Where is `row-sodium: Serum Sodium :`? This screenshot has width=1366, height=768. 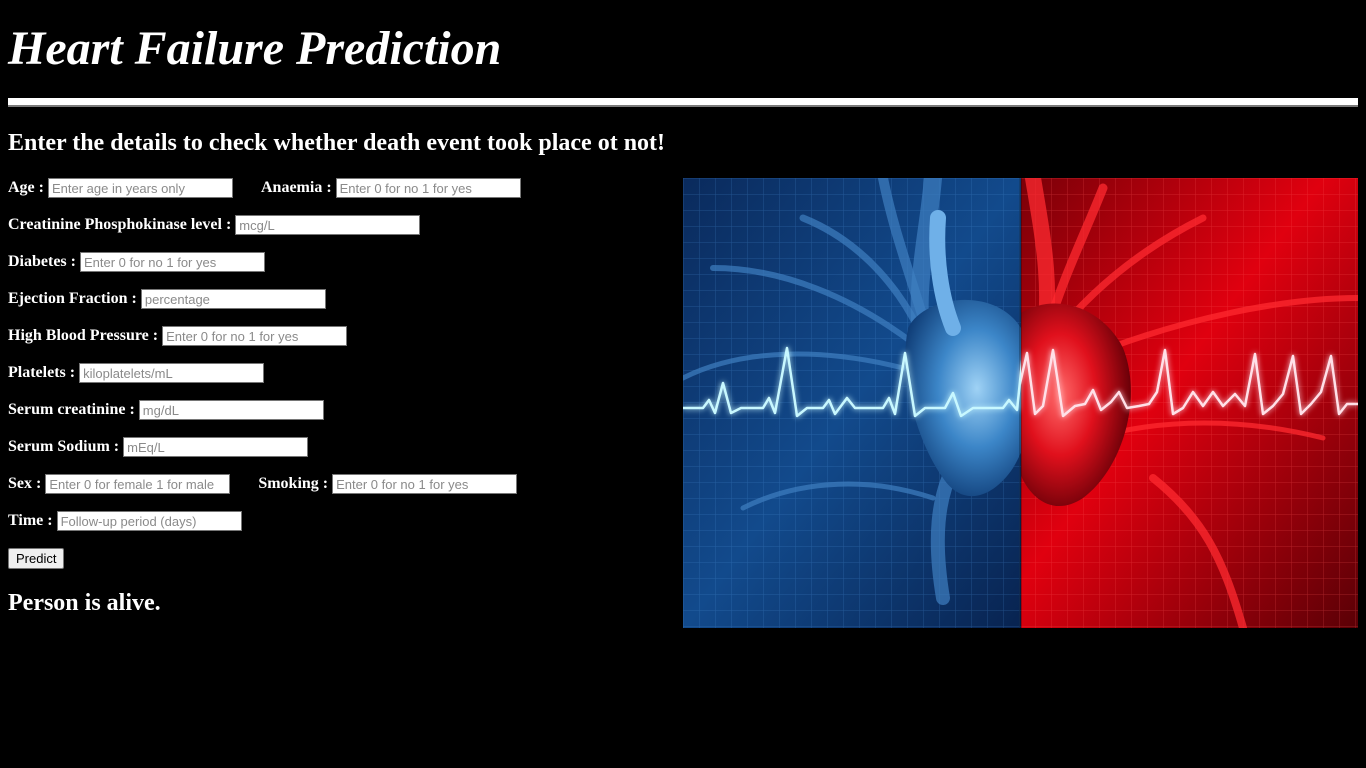 row-sodium: Serum Sodium : is located at coordinates (264, 447).